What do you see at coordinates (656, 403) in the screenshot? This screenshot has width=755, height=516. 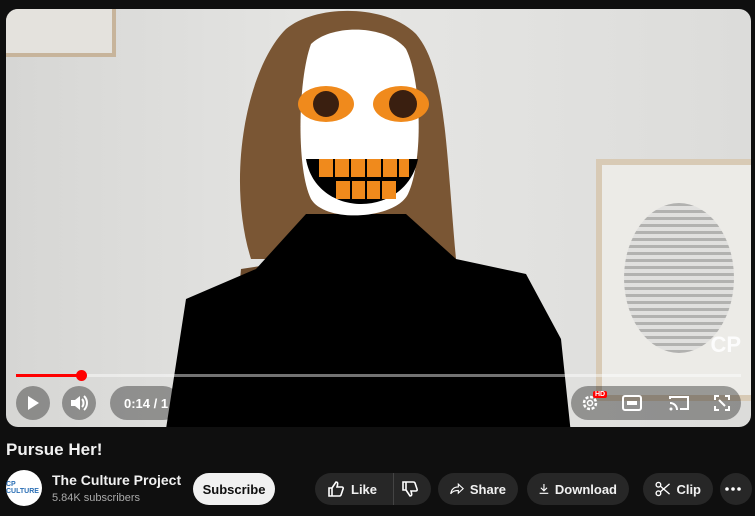 I see `right-controls: HD` at bounding box center [656, 403].